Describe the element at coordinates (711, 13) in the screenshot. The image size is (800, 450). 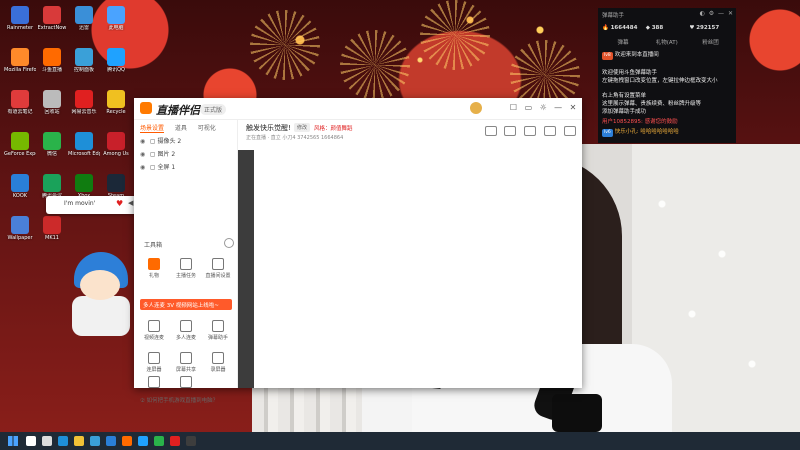
I see `gear-icon: ⚙` at that location.